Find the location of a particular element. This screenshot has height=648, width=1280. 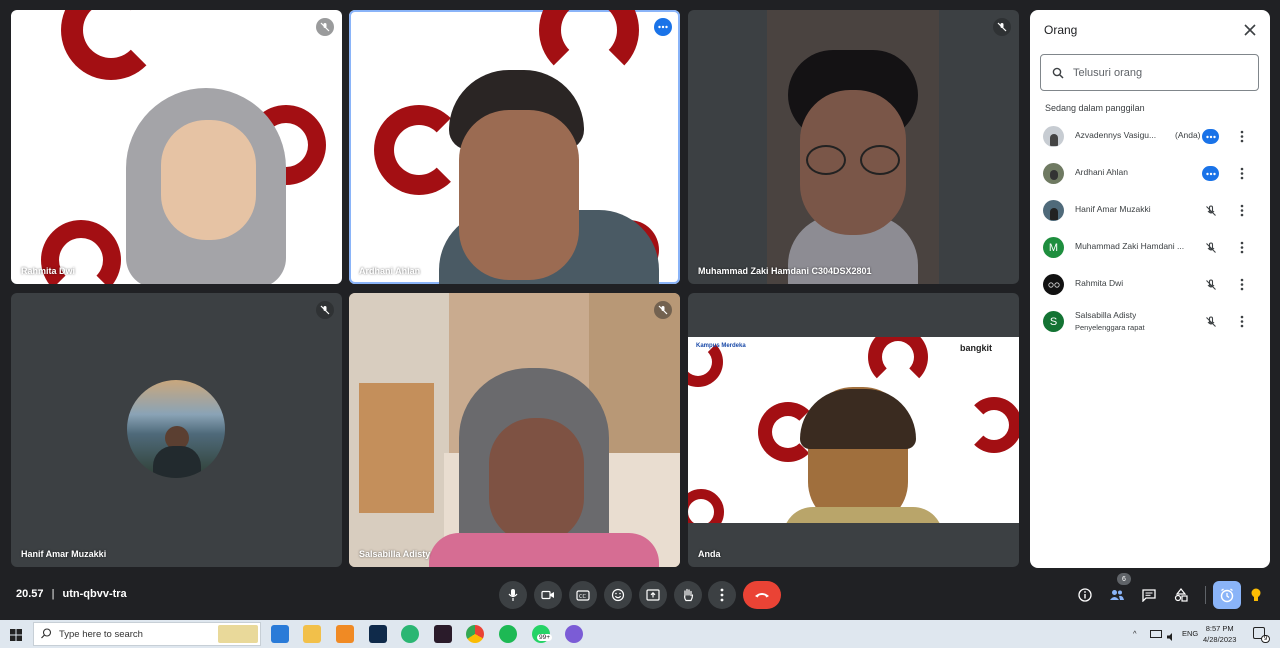

video-tile-zaki: Muhammad Zaki Hamdani C304DSX2801 is located at coordinates (853, 147).